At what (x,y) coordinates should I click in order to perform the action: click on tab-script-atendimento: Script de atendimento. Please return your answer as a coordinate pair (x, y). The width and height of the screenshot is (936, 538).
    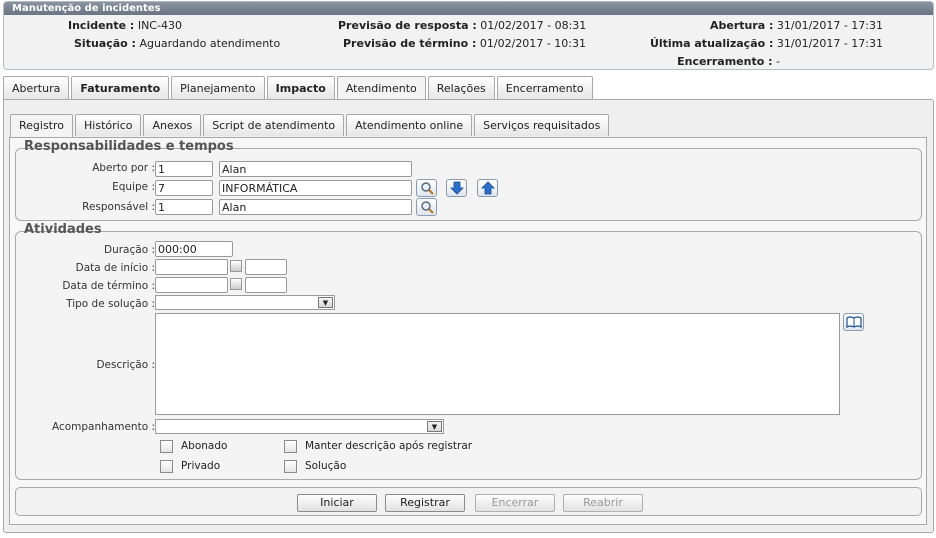
    Looking at the image, I should click on (274, 125).